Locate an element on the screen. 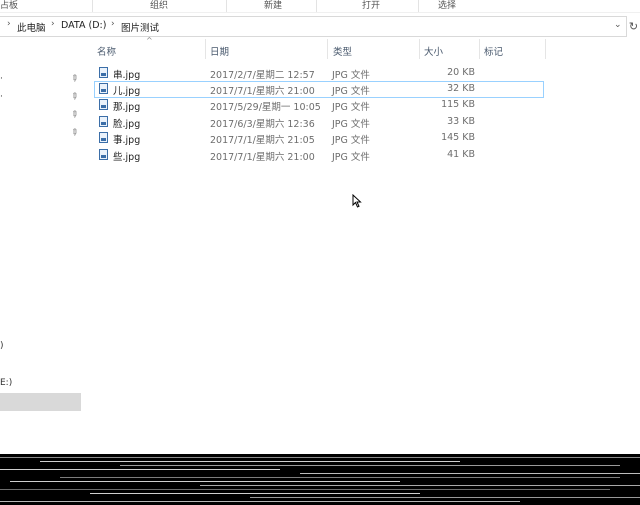 The image size is (640, 505). file-size: 20 KB is located at coordinates (461, 72).